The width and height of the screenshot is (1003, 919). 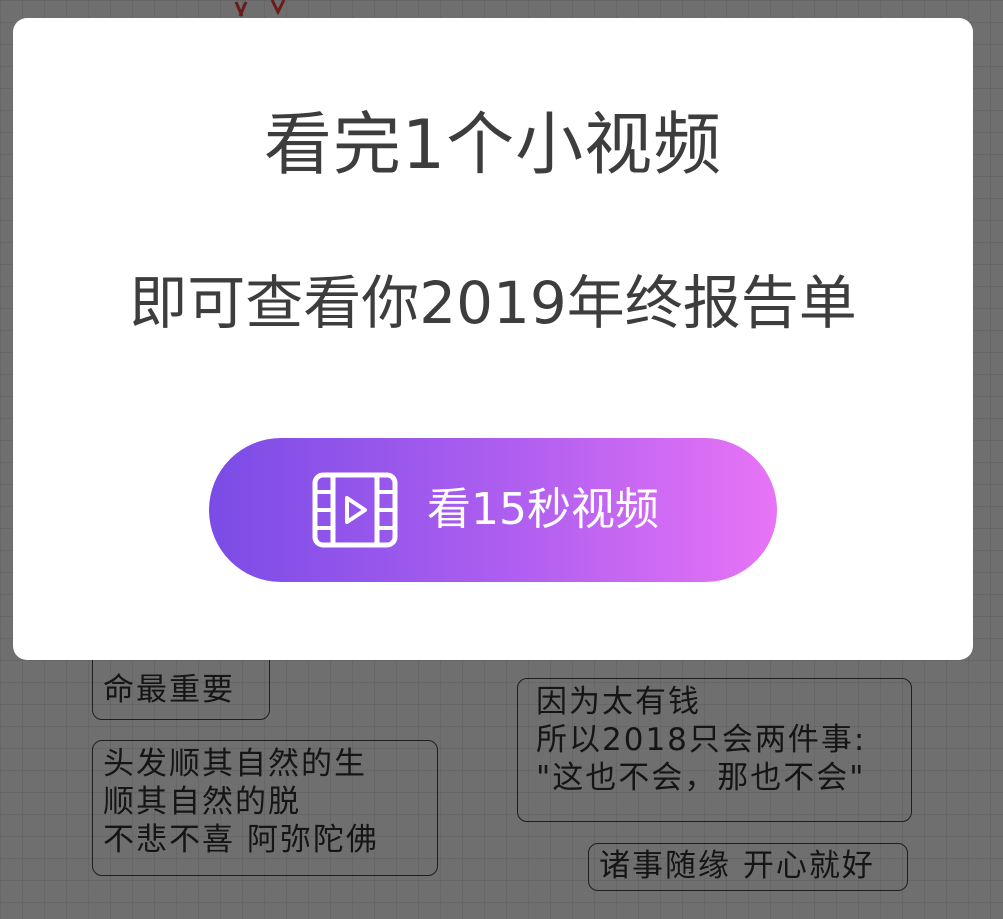 What do you see at coordinates (718, 702) in the screenshot?
I see `note-line: 因为太有钱` at bounding box center [718, 702].